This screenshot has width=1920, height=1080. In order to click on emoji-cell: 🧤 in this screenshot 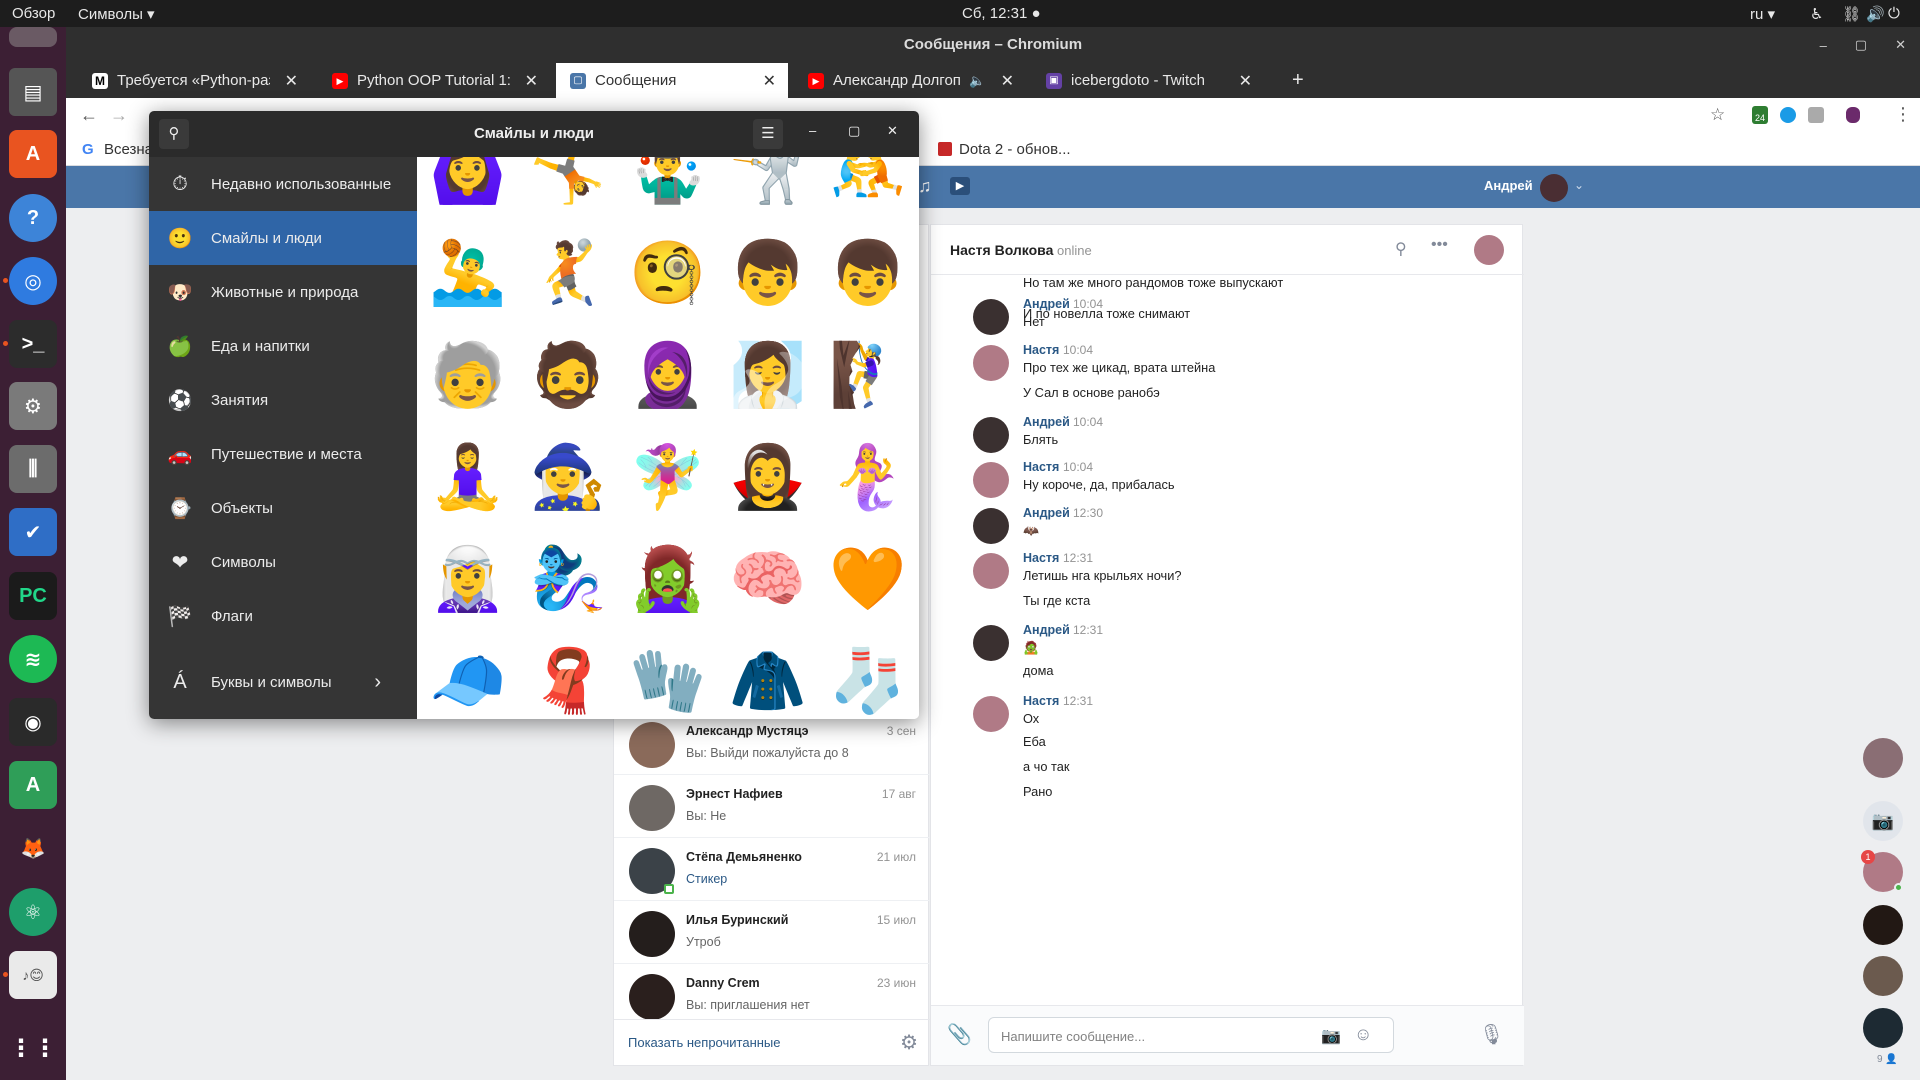, I will do `click(668, 679)`.